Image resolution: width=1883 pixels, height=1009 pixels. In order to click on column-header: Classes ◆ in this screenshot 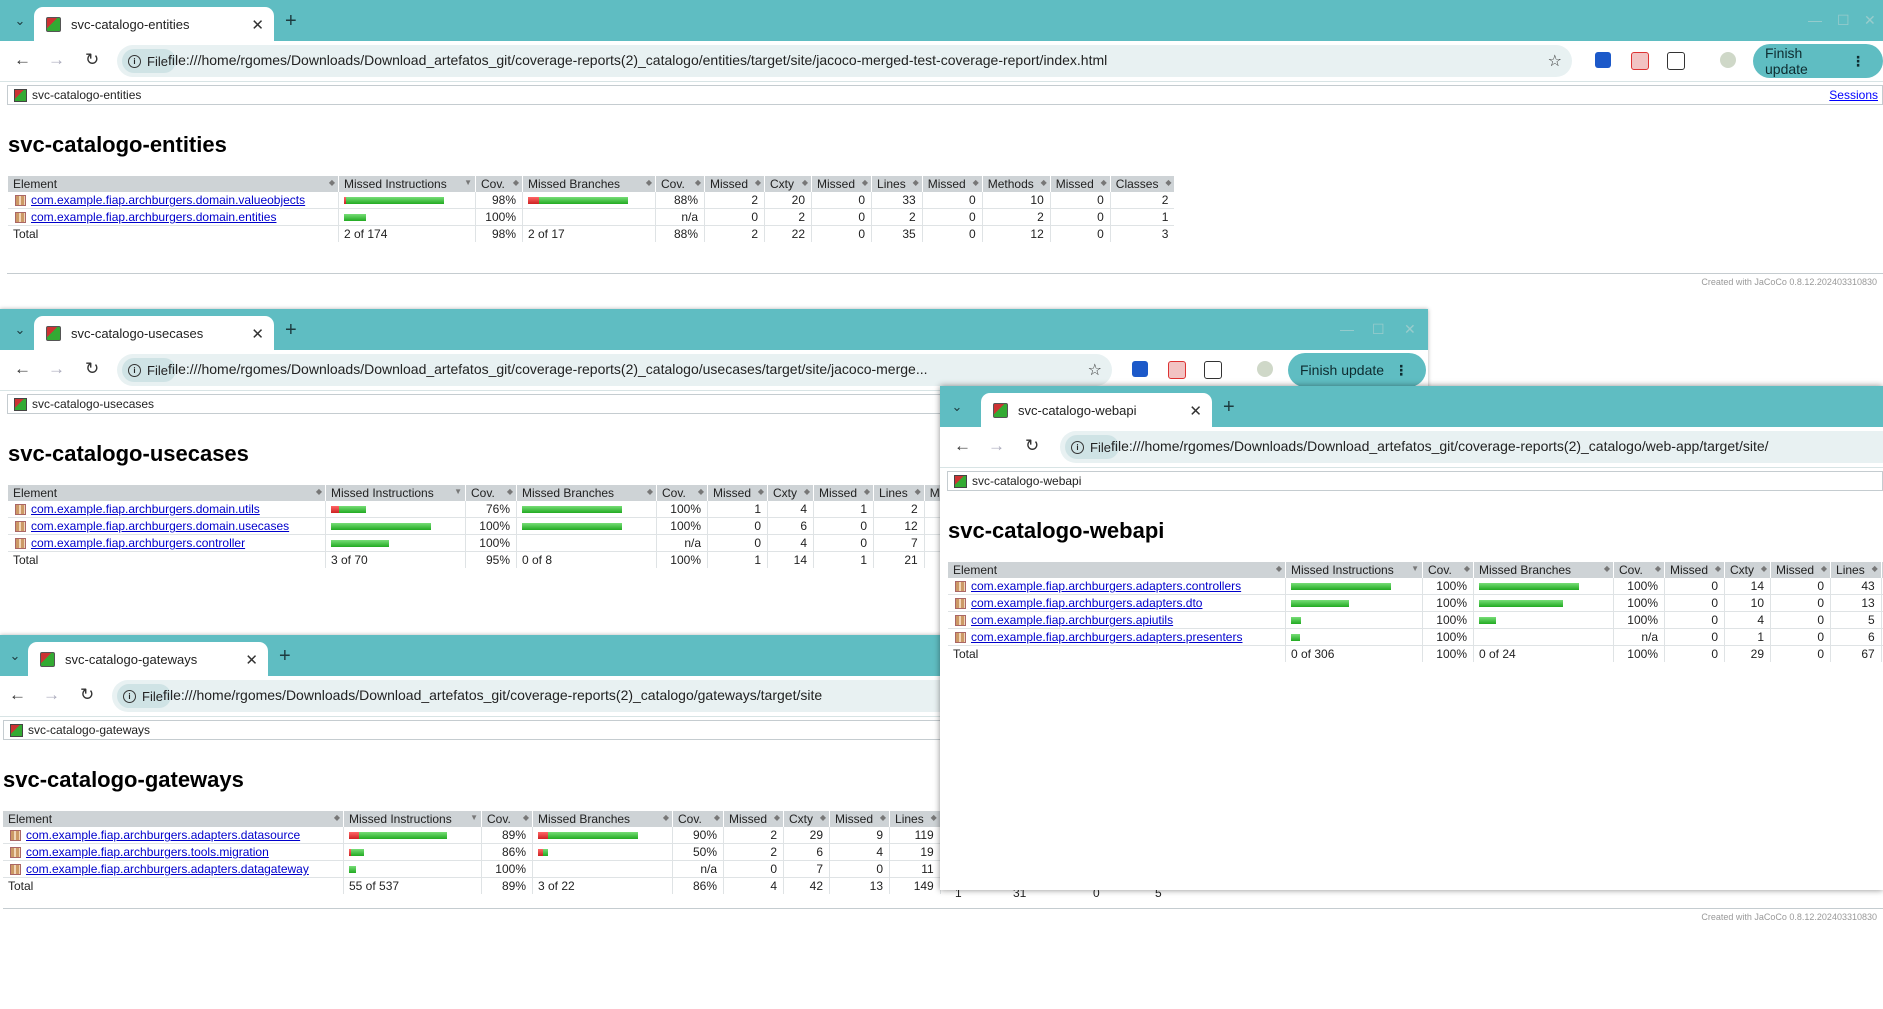, I will do `click(1142, 184)`.